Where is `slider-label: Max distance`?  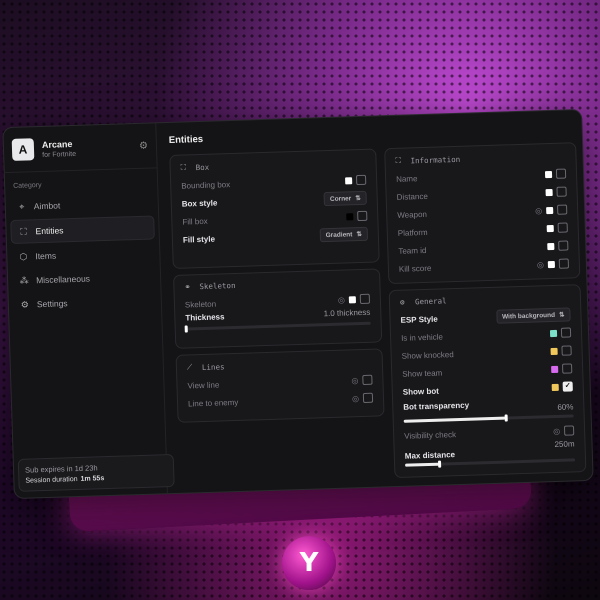
slider-label: Max distance is located at coordinates (430, 455).